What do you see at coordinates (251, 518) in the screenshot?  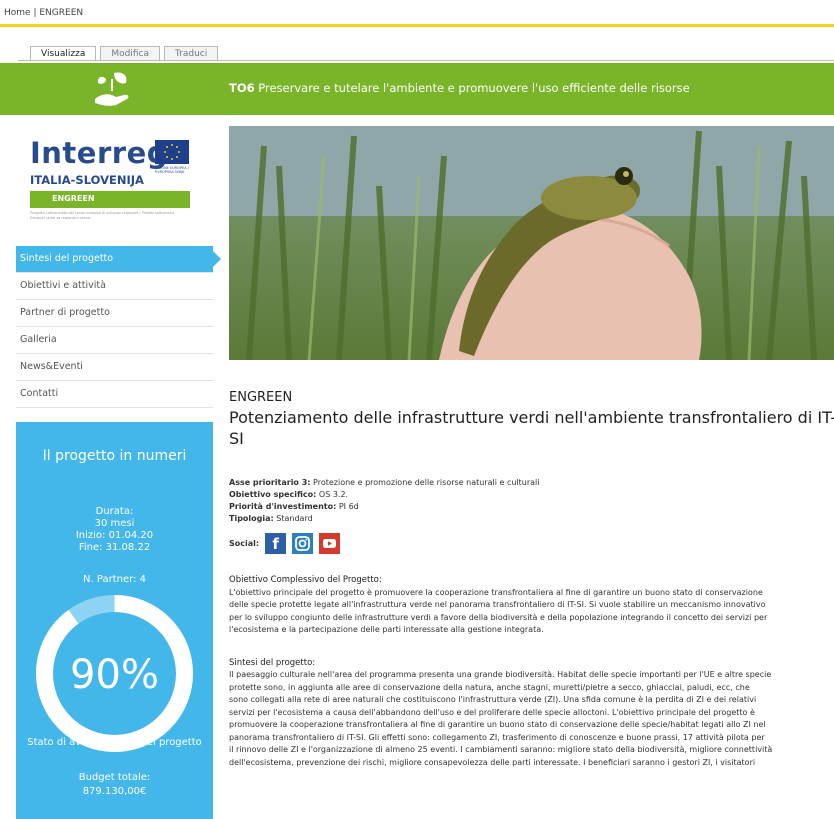 I see `meta-tipologia-label: Tipologia:` at bounding box center [251, 518].